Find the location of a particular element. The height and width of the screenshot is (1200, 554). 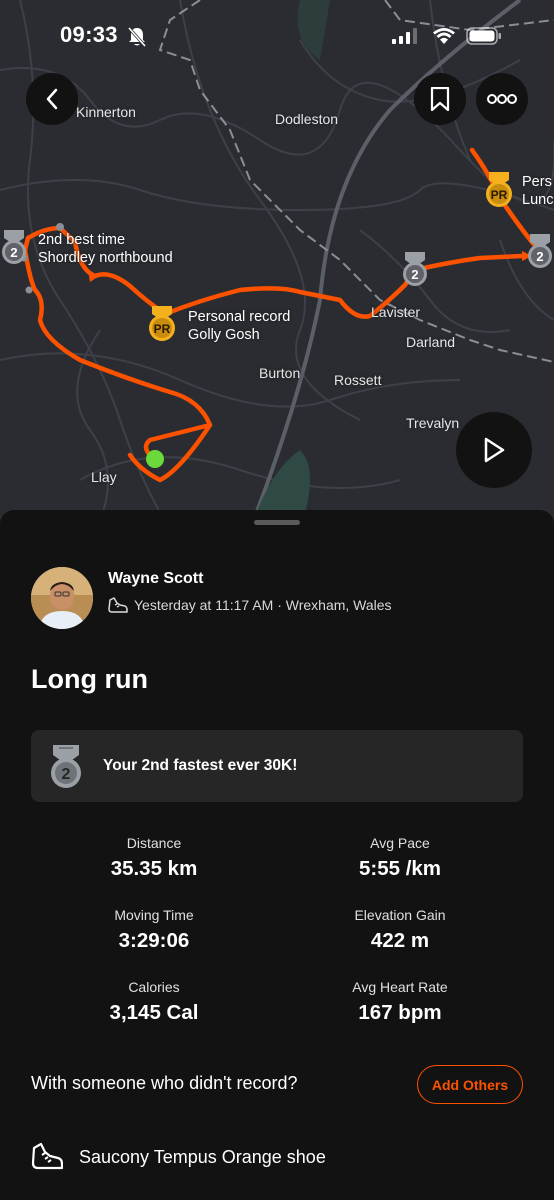

avatar-image is located at coordinates (62, 598).